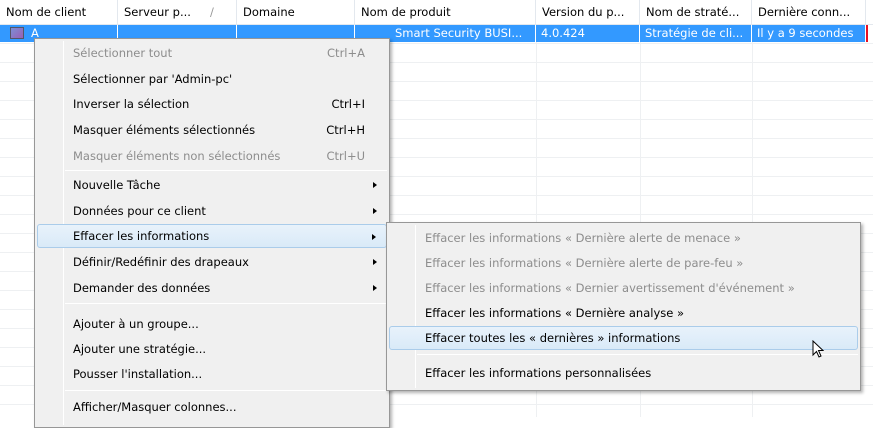 This screenshot has width=873, height=428. I want to click on col-product: Nom de produit, so click(445, 12).